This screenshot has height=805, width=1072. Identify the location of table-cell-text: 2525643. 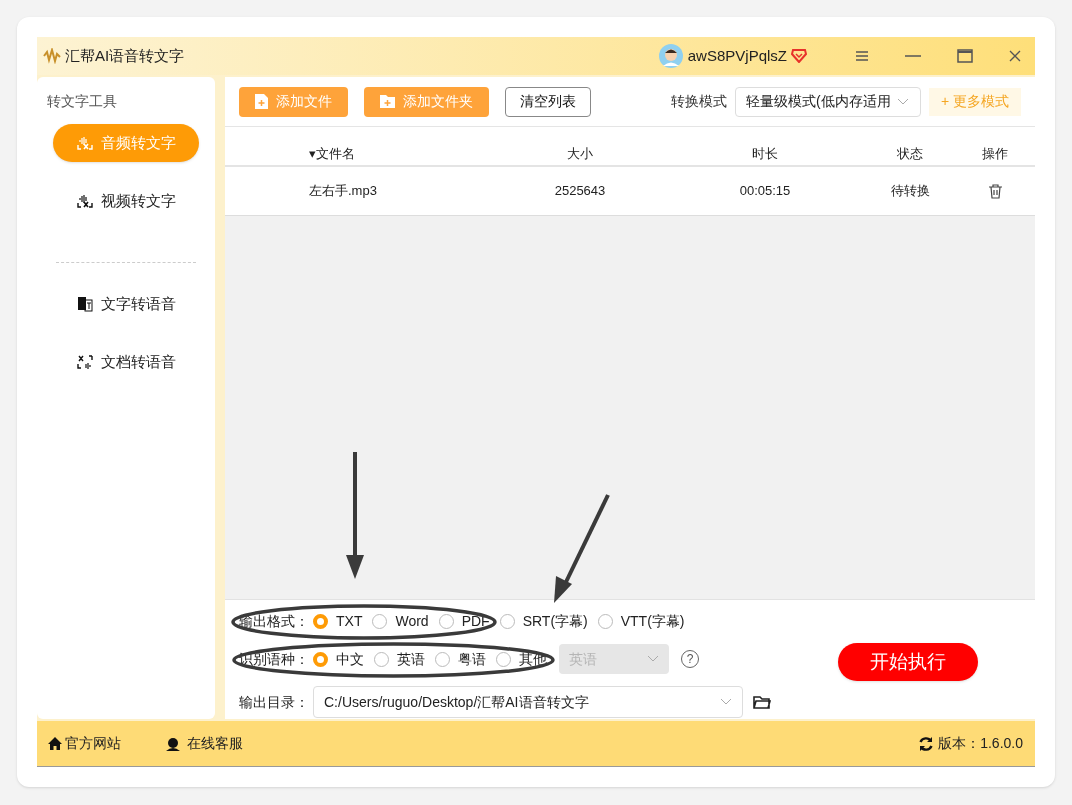
(580, 191).